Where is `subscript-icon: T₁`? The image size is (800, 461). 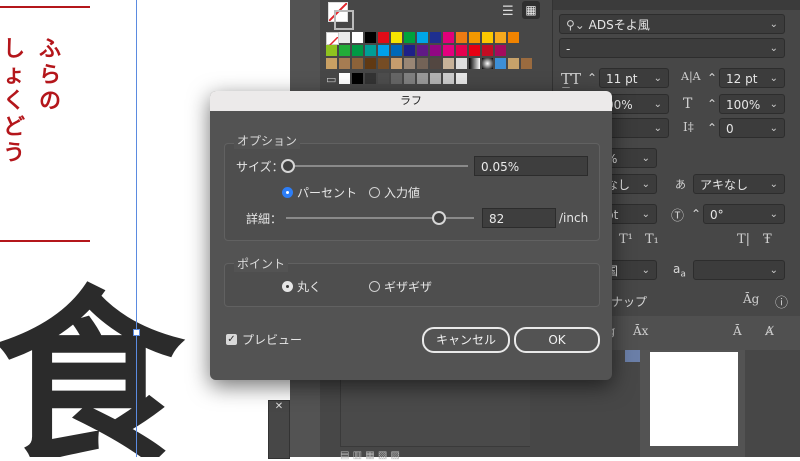
subscript-icon: T₁ is located at coordinates (652, 239).